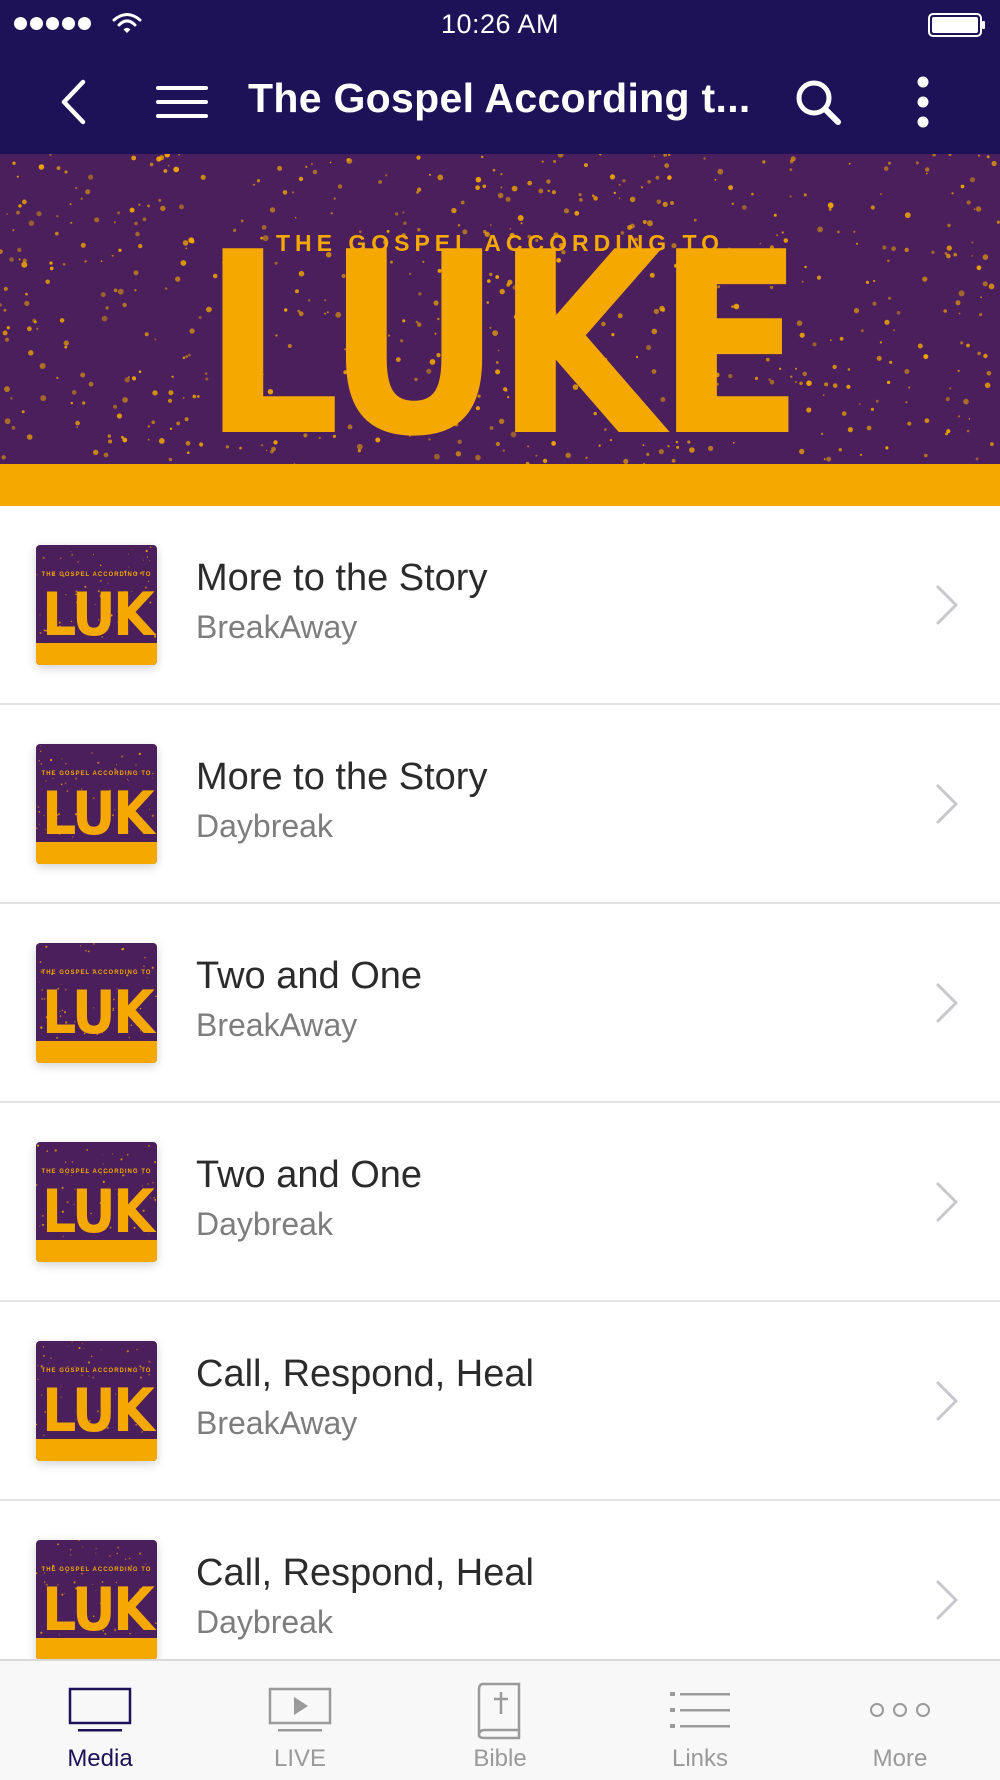  What do you see at coordinates (900, 1758) in the screenshot?
I see `tab-label: More` at bounding box center [900, 1758].